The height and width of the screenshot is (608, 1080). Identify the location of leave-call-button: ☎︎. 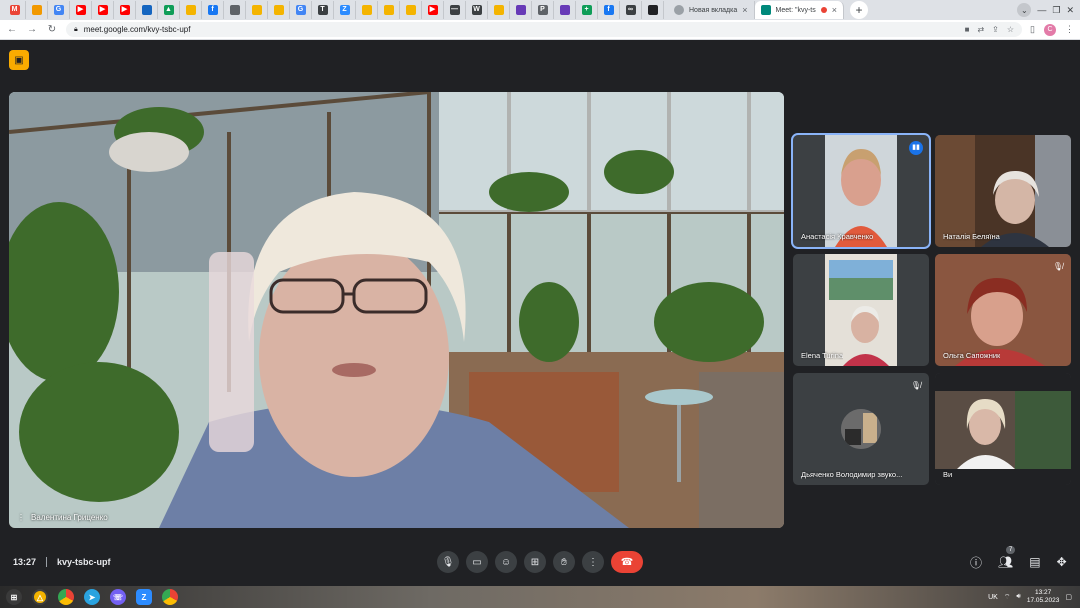
(627, 562).